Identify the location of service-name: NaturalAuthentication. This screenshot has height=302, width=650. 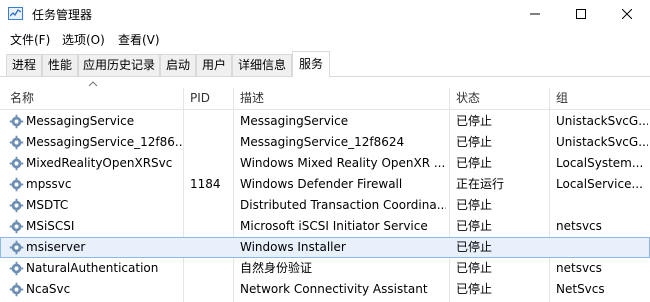
(92, 268).